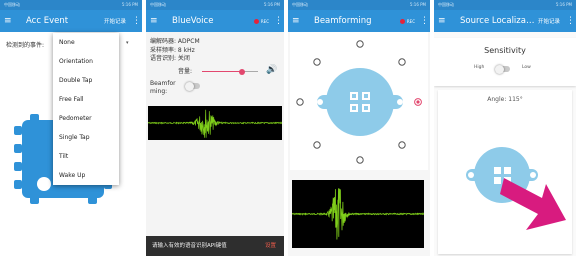 The image size is (576, 256). What do you see at coordinates (317, 62) in the screenshot?
I see `direction-radio-nw` at bounding box center [317, 62].